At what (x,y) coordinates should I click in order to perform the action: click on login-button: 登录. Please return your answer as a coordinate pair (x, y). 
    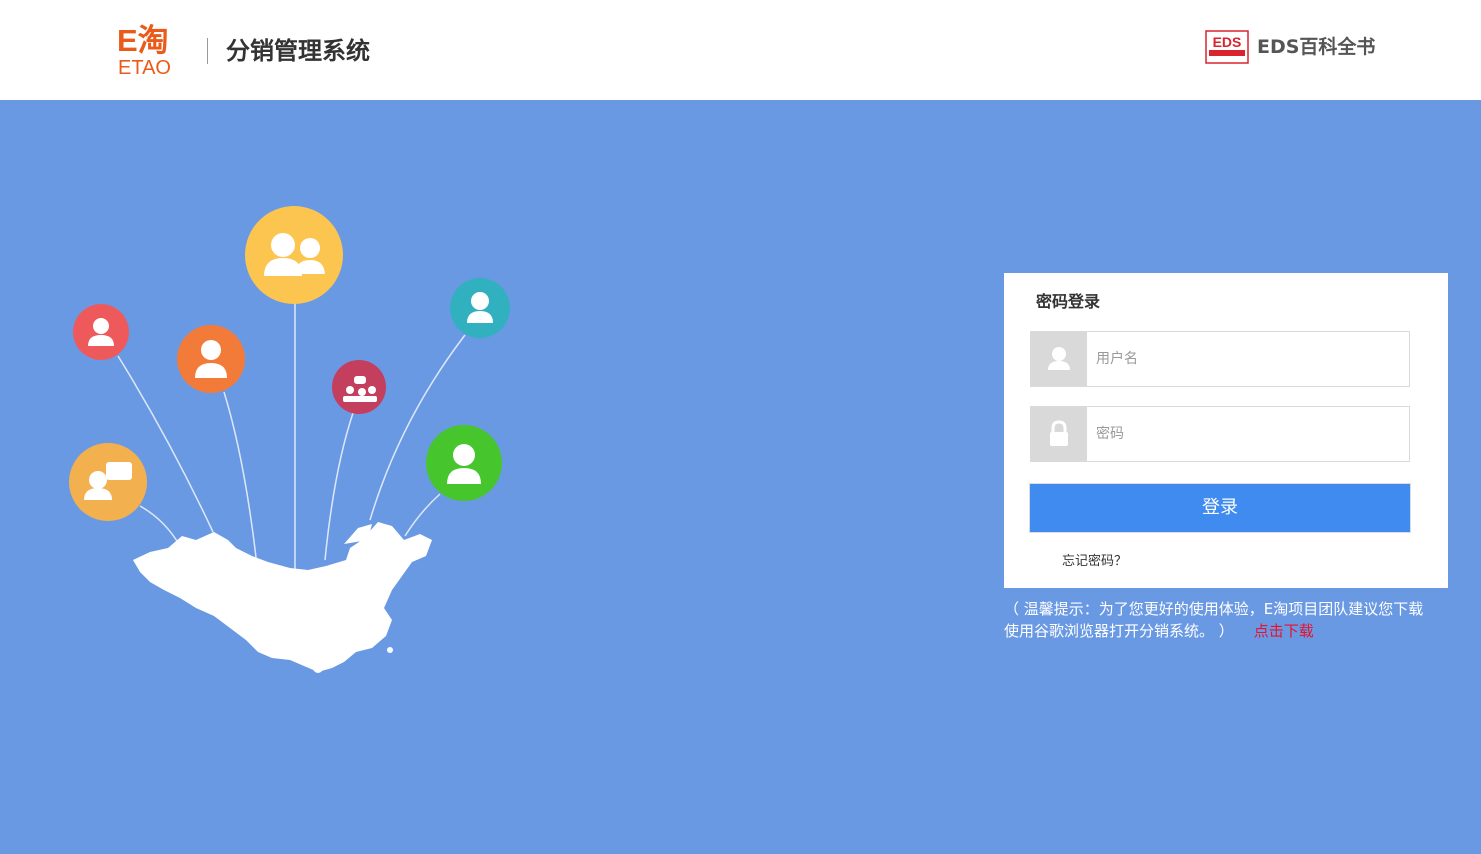
    Looking at the image, I should click on (1220, 508).